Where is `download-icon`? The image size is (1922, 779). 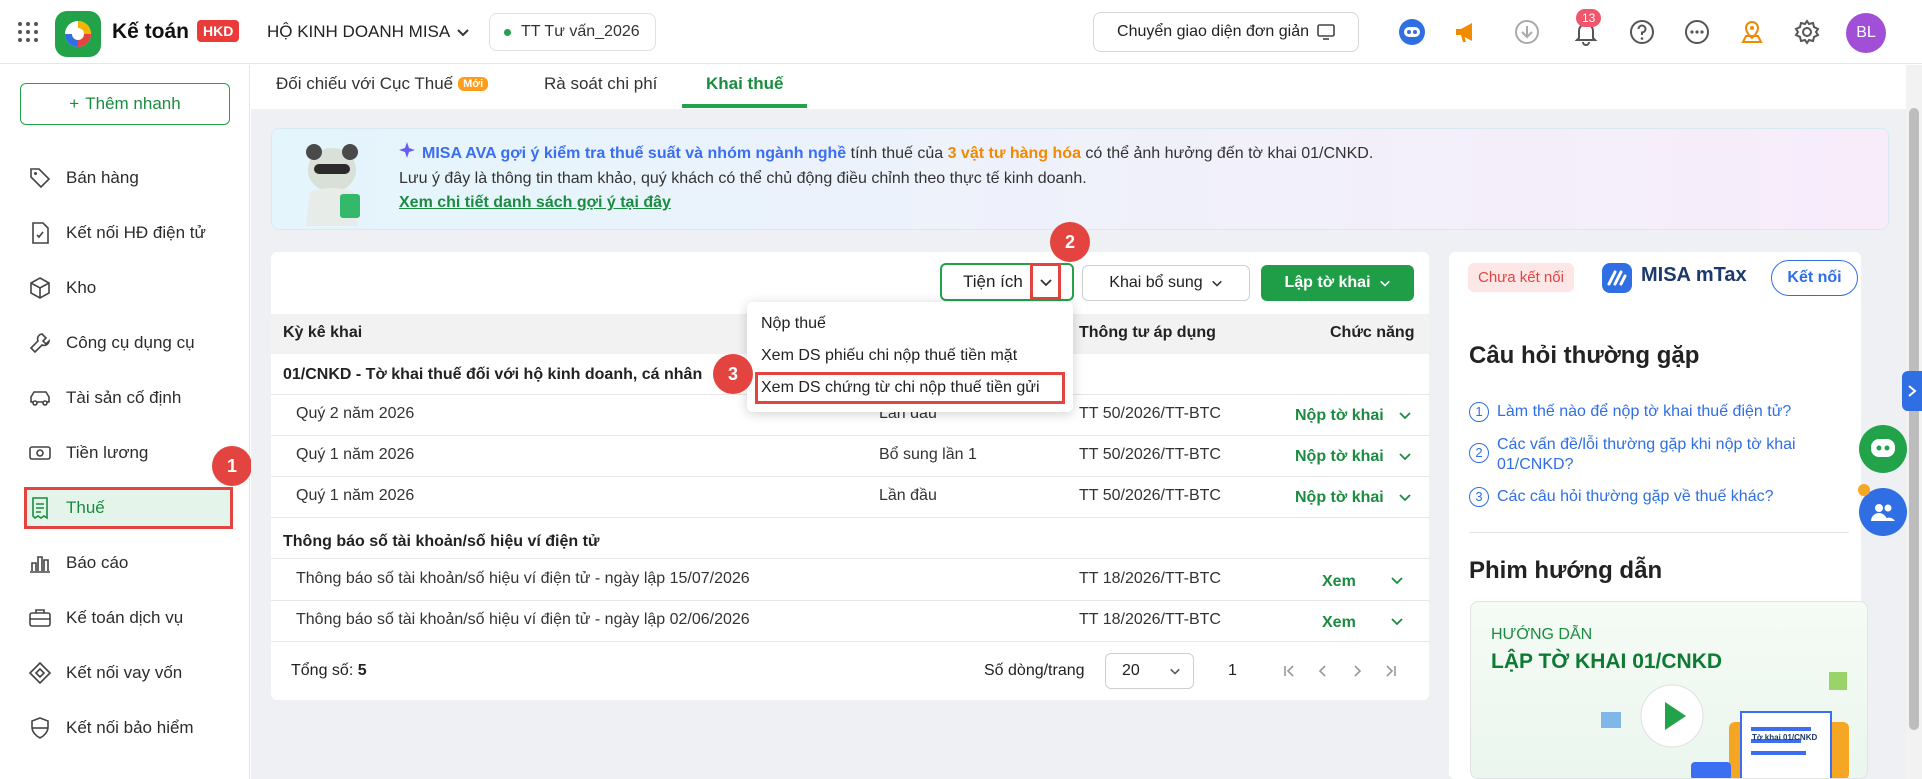 download-icon is located at coordinates (1527, 32).